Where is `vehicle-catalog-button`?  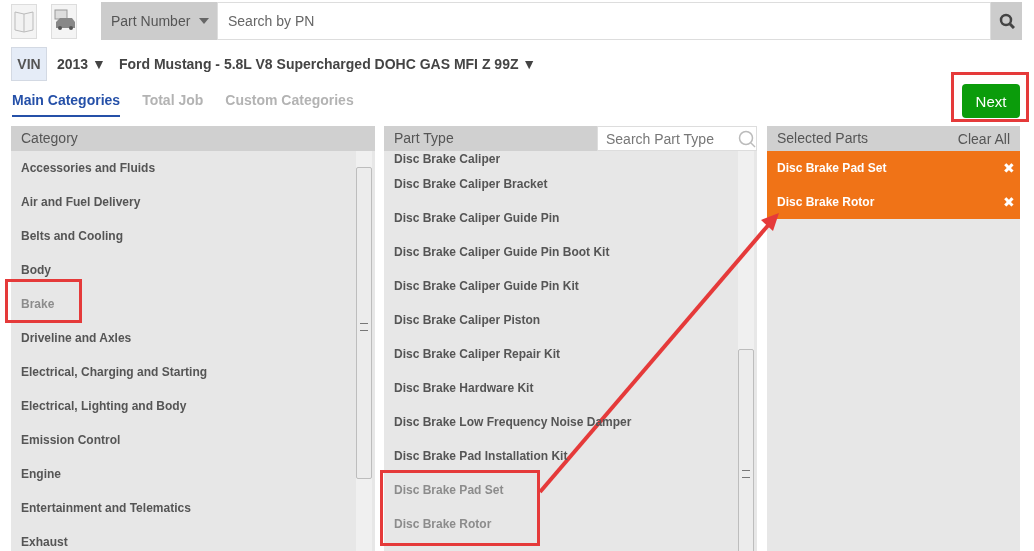
vehicle-catalog-button is located at coordinates (64, 21).